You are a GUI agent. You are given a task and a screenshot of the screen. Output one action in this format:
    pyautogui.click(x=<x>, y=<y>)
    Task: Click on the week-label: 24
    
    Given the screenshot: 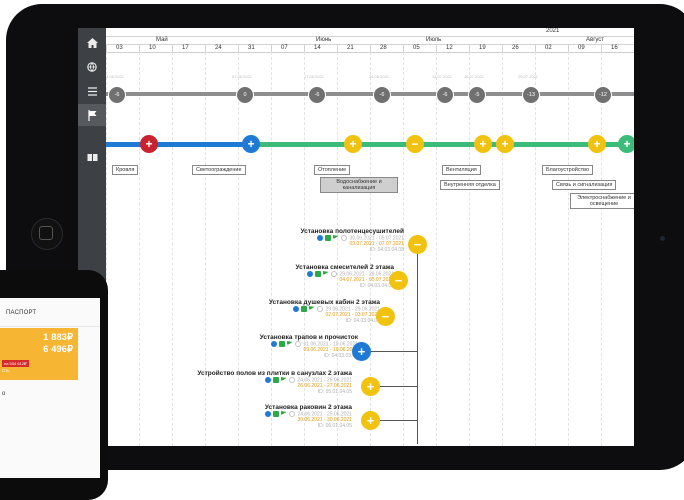 What is the action you would take?
    pyautogui.click(x=218, y=48)
    